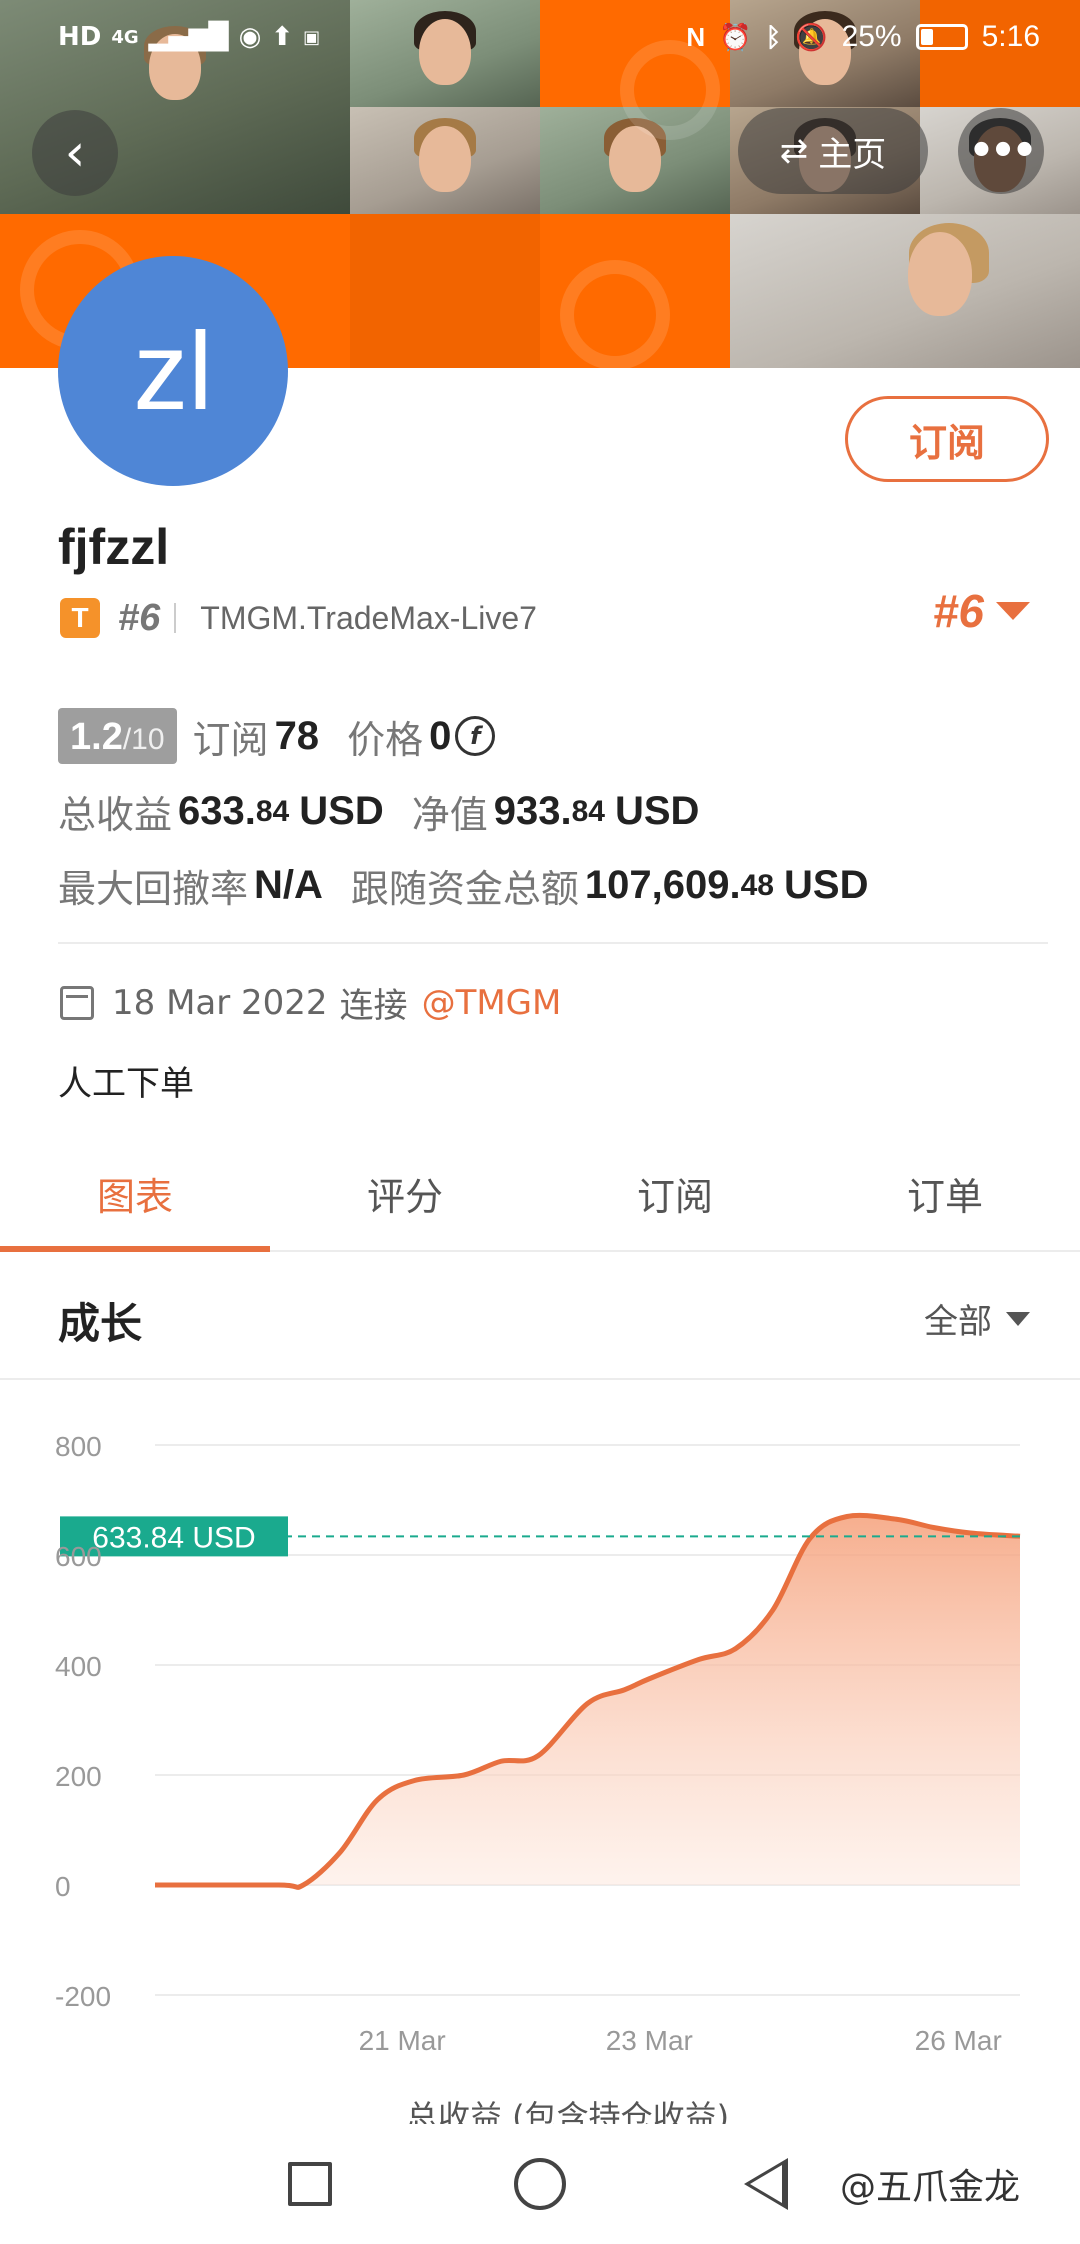 Image resolution: width=1080 pixels, height=2244 pixels. Describe the element at coordinates (368, 617) in the screenshot. I see `server-name: TMGM.TradeMax-Live7` at that location.